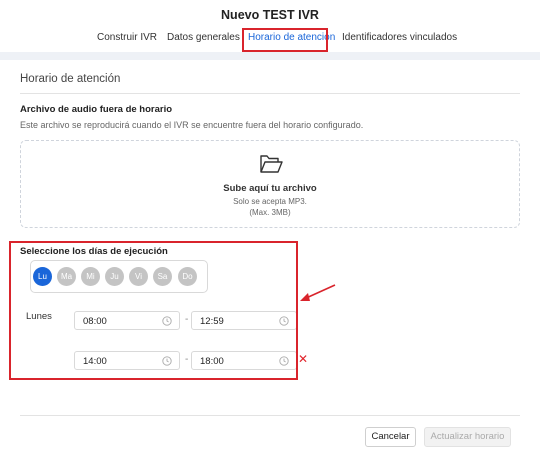 Image resolution: width=540 pixels, height=453 pixels. I want to click on dropzone-size-text: (Max. 3MB), so click(270, 212).